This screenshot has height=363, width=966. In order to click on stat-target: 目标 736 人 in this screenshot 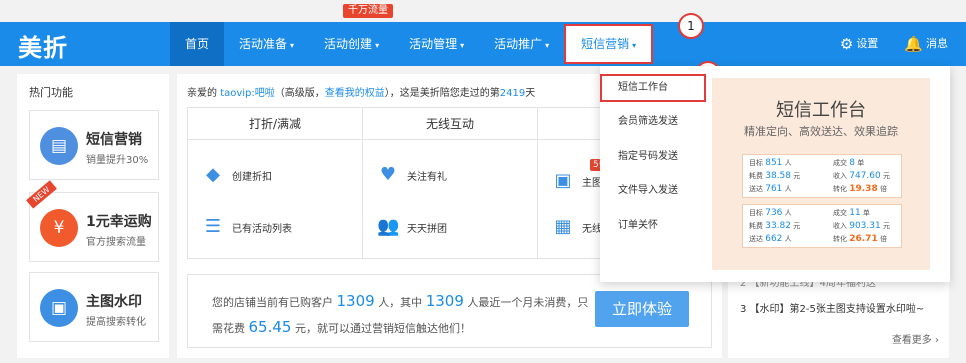, I will do `click(770, 213)`.